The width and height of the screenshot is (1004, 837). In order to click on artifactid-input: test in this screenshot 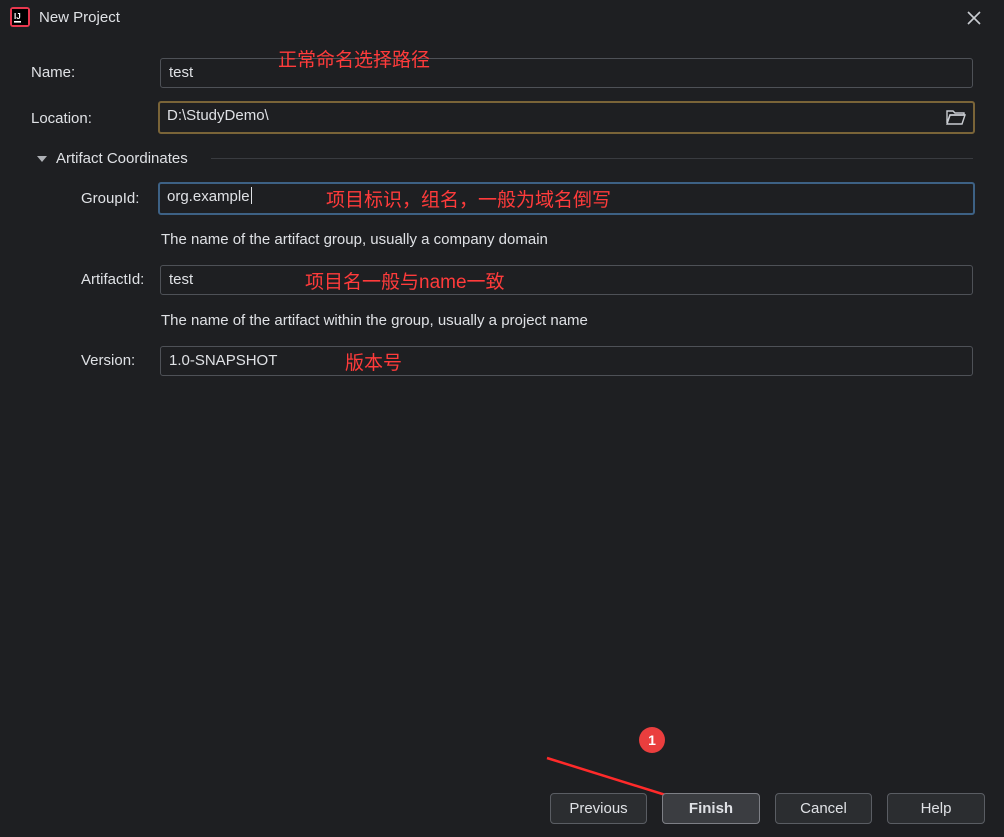, I will do `click(566, 280)`.